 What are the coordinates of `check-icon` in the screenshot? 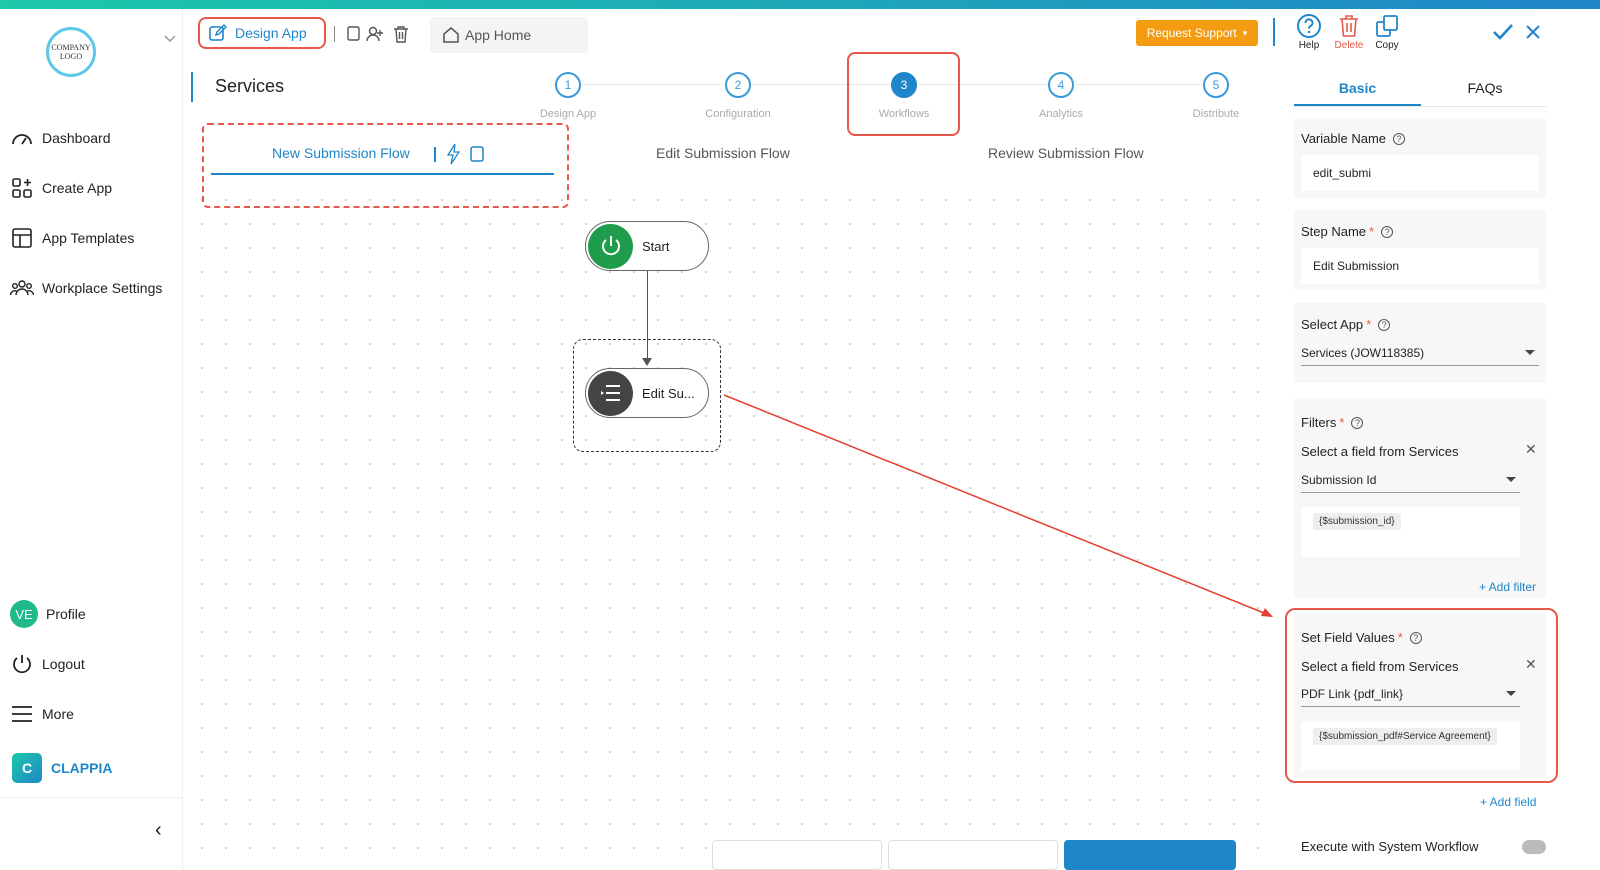 It's located at (1503, 32).